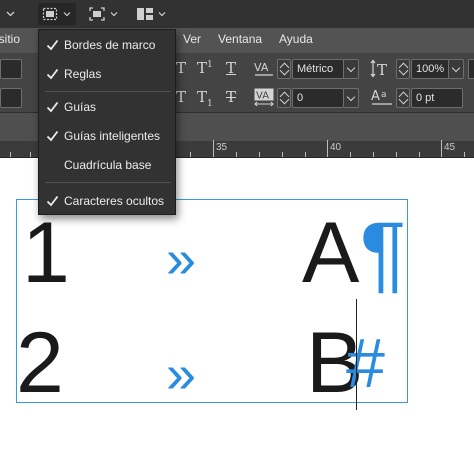  I want to click on arrange-documents-button, so click(156, 14).